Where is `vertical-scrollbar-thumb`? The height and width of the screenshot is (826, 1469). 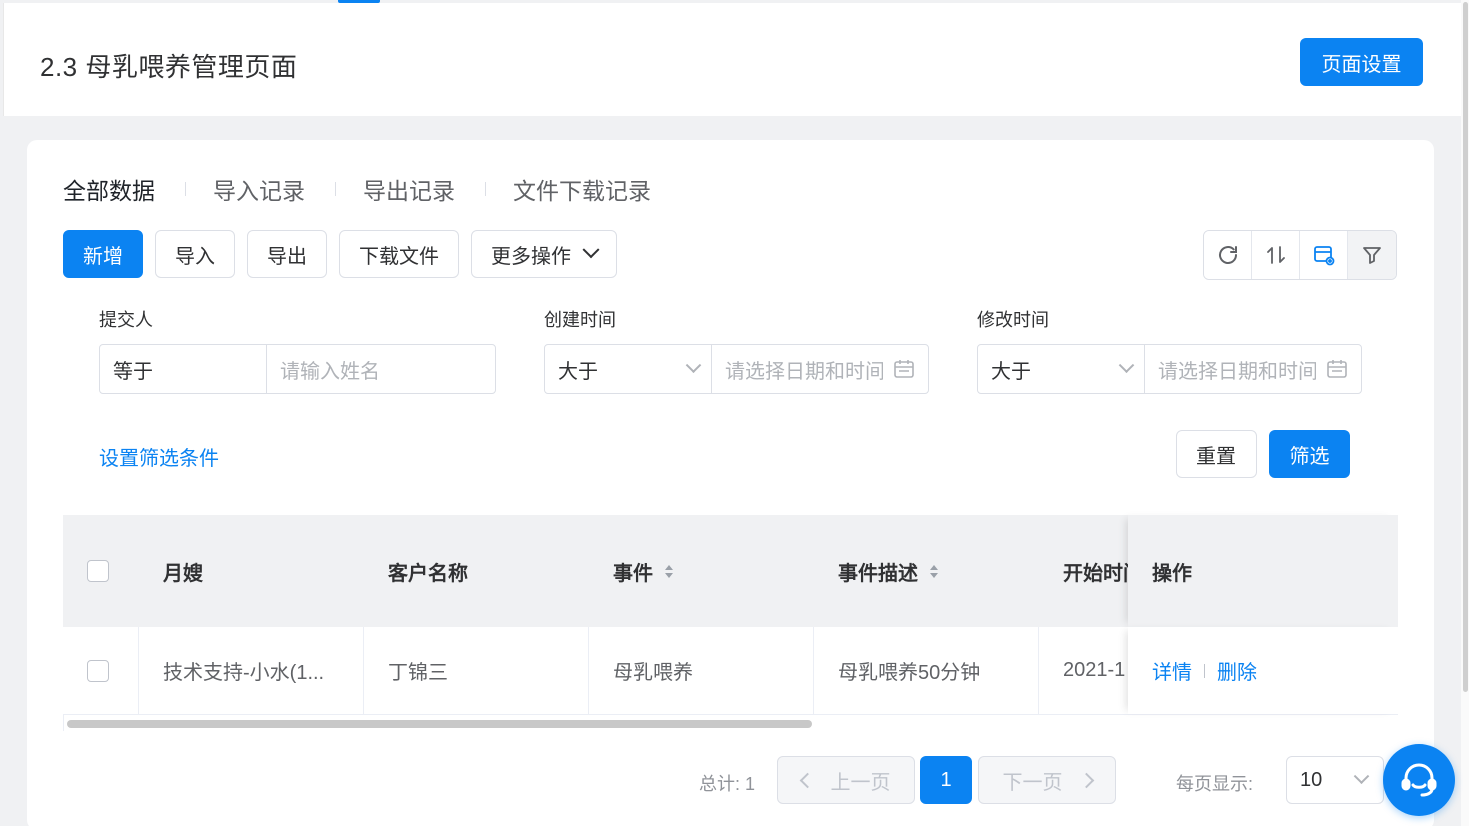 vertical-scrollbar-thumb is located at coordinates (1465, 347).